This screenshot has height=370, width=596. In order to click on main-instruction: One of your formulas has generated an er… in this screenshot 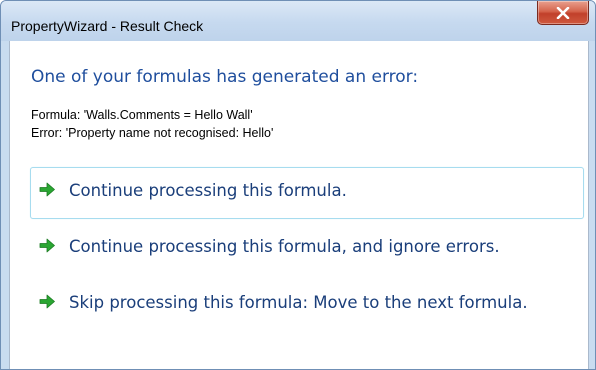, I will do `click(225, 77)`.